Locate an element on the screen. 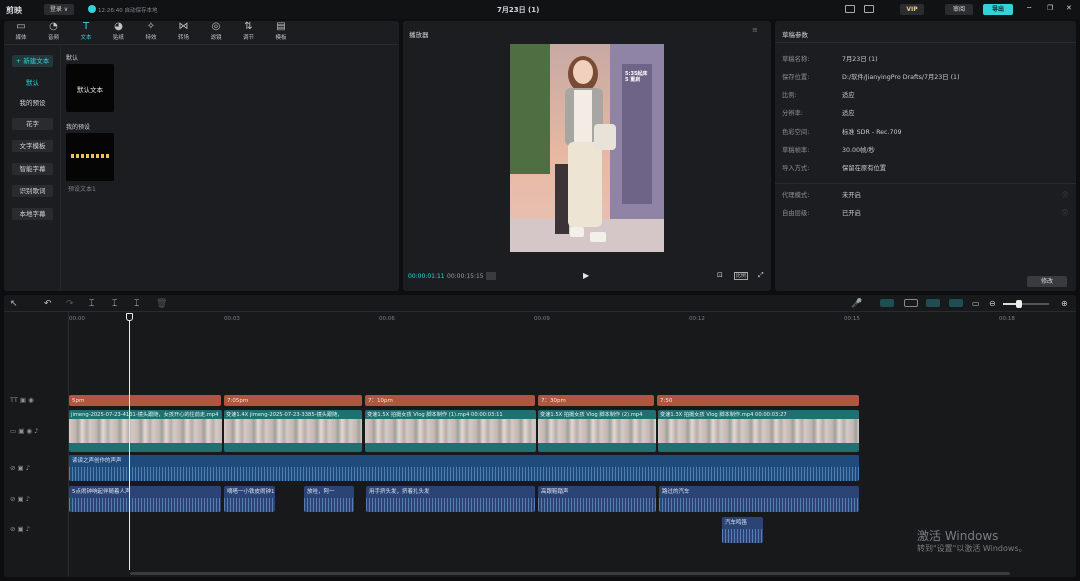  preset-text-card is located at coordinates (90, 157).